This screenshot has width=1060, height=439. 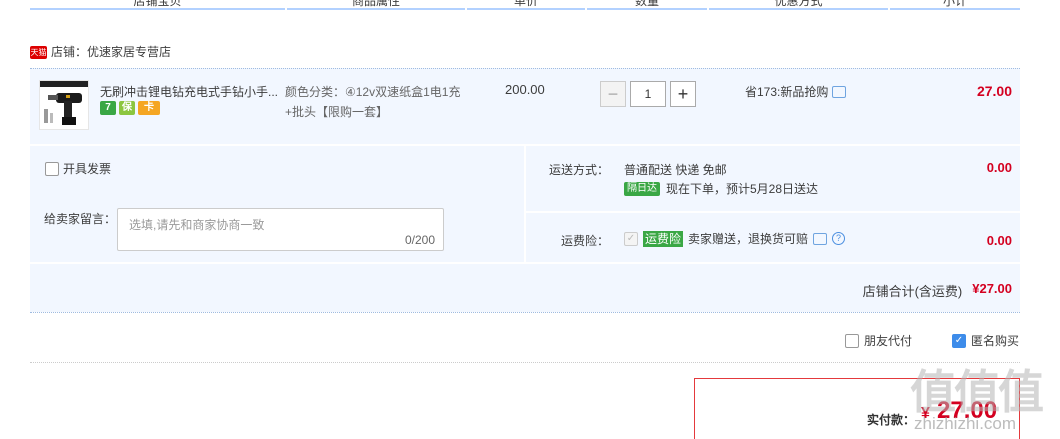 What do you see at coordinates (127, 108) in the screenshot?
I see `guarantee-icon: 保` at bounding box center [127, 108].